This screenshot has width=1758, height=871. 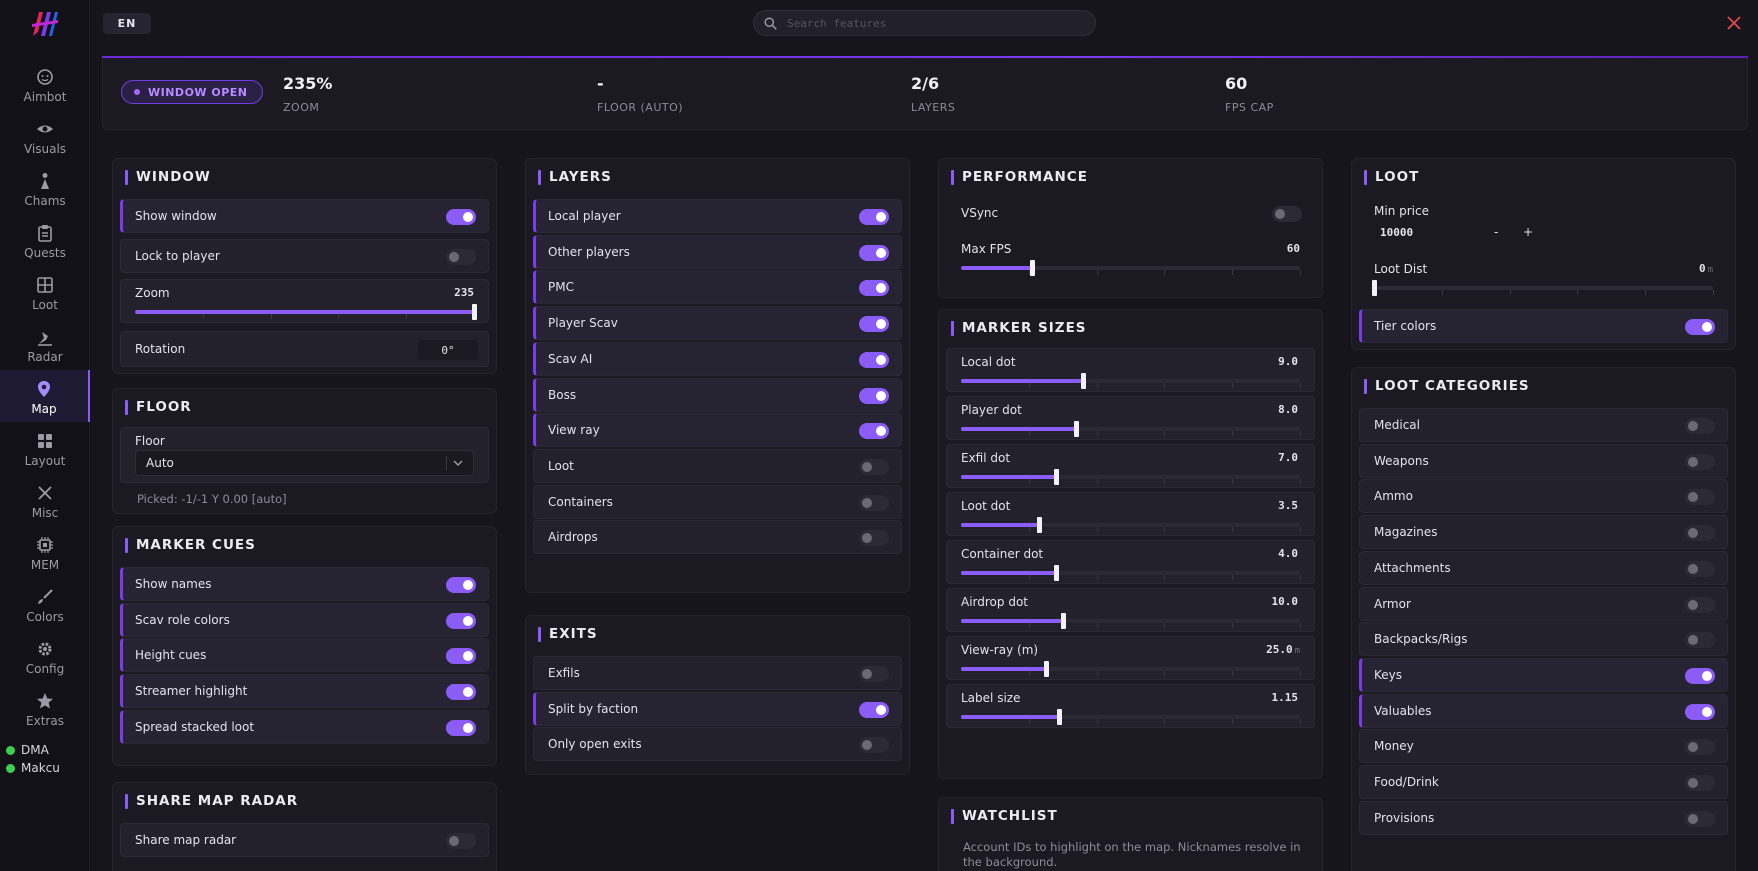 I want to click on toggle-row: Provisions, so click(x=1543, y=817).